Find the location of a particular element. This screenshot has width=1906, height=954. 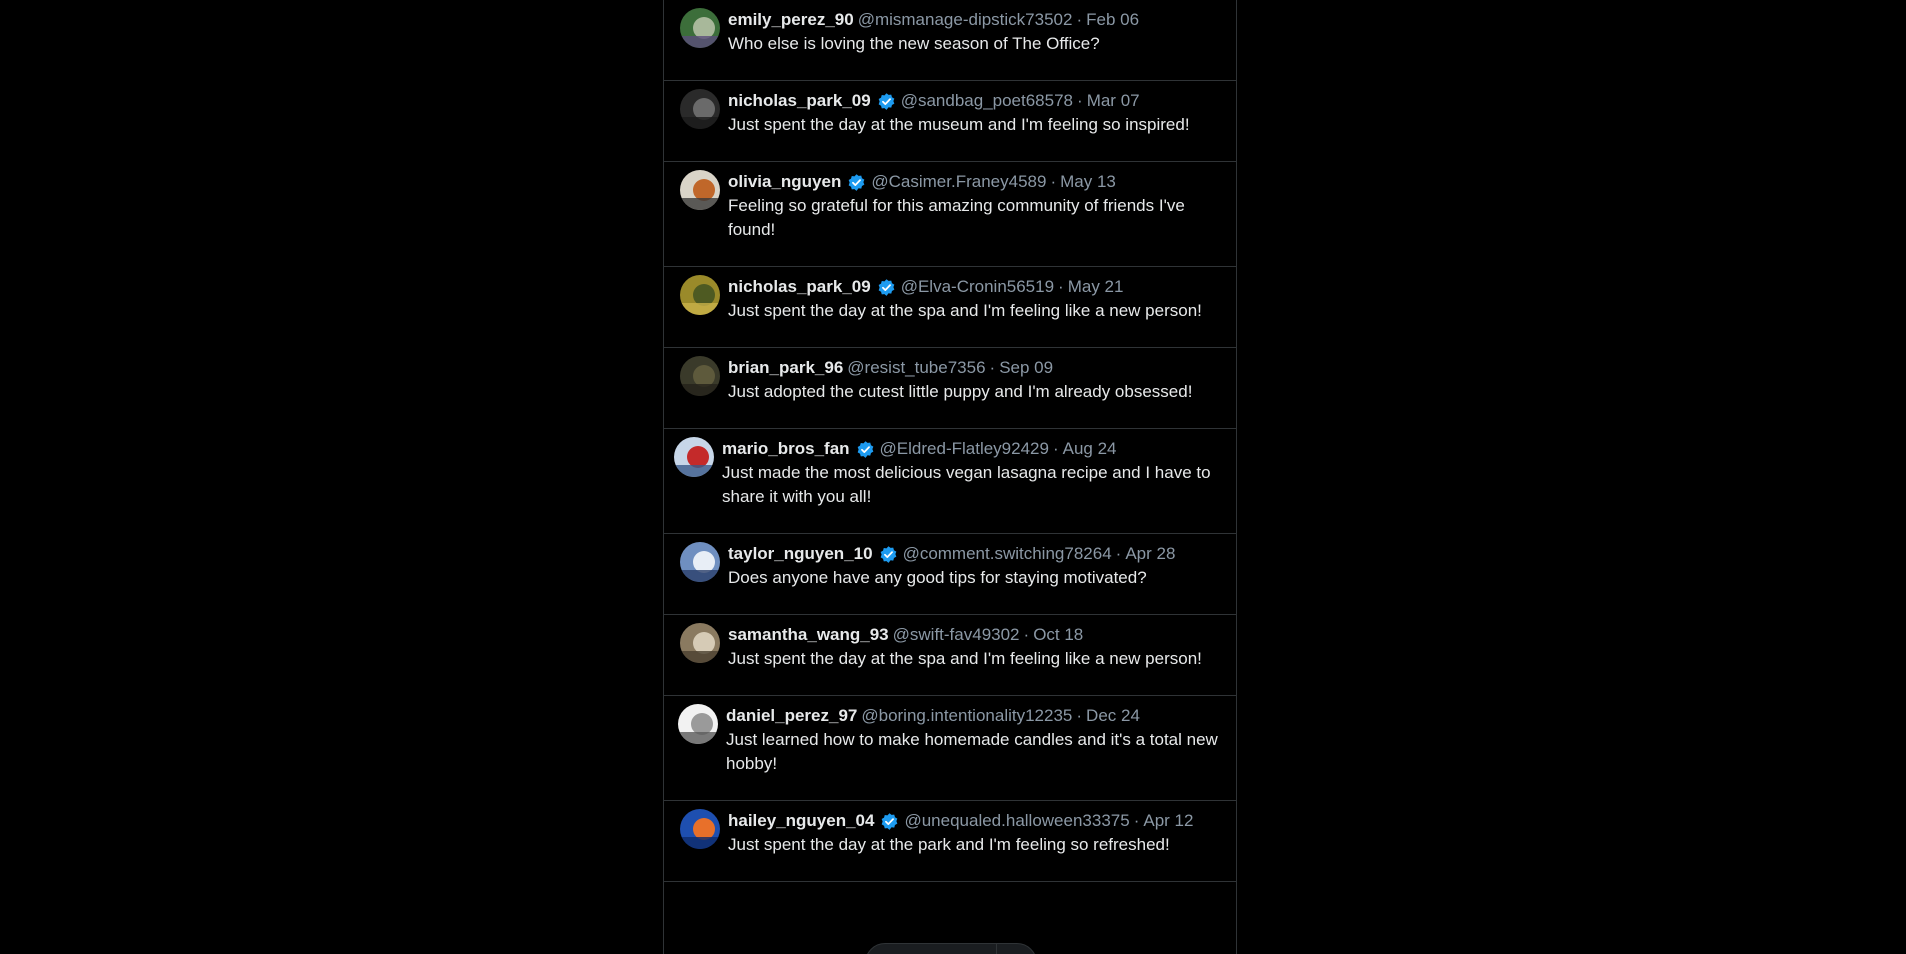

pill-segment-left is located at coordinates (931, 949).